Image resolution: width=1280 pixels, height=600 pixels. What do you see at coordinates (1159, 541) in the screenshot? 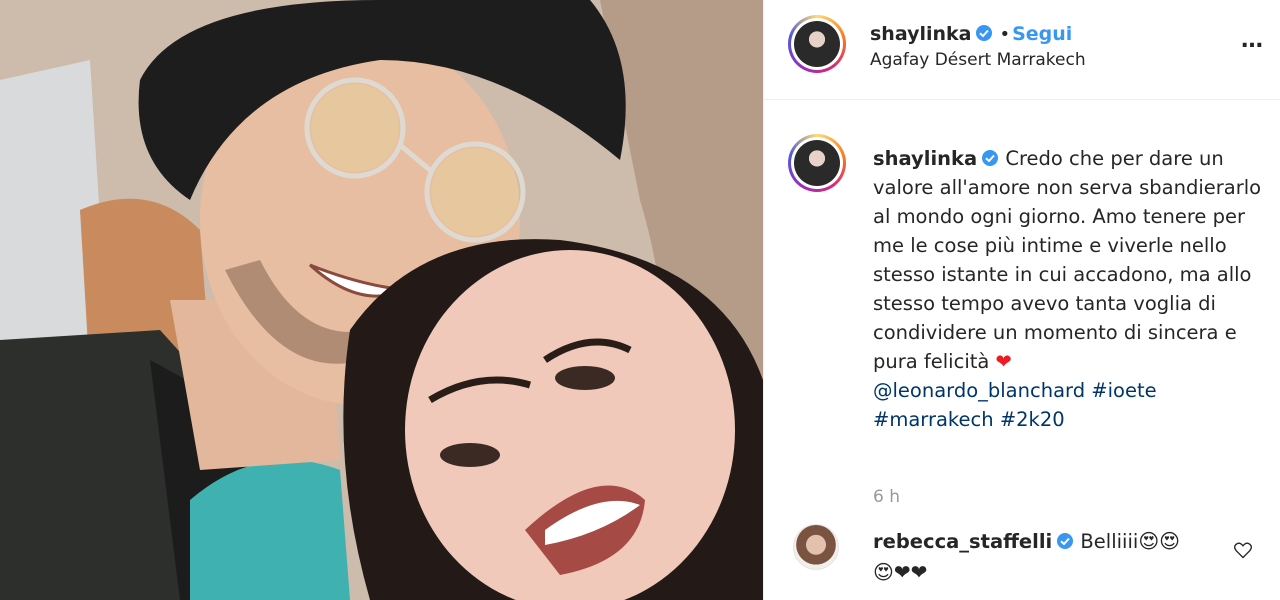
I see `comment-emojis-1: 😍😍` at bounding box center [1159, 541].